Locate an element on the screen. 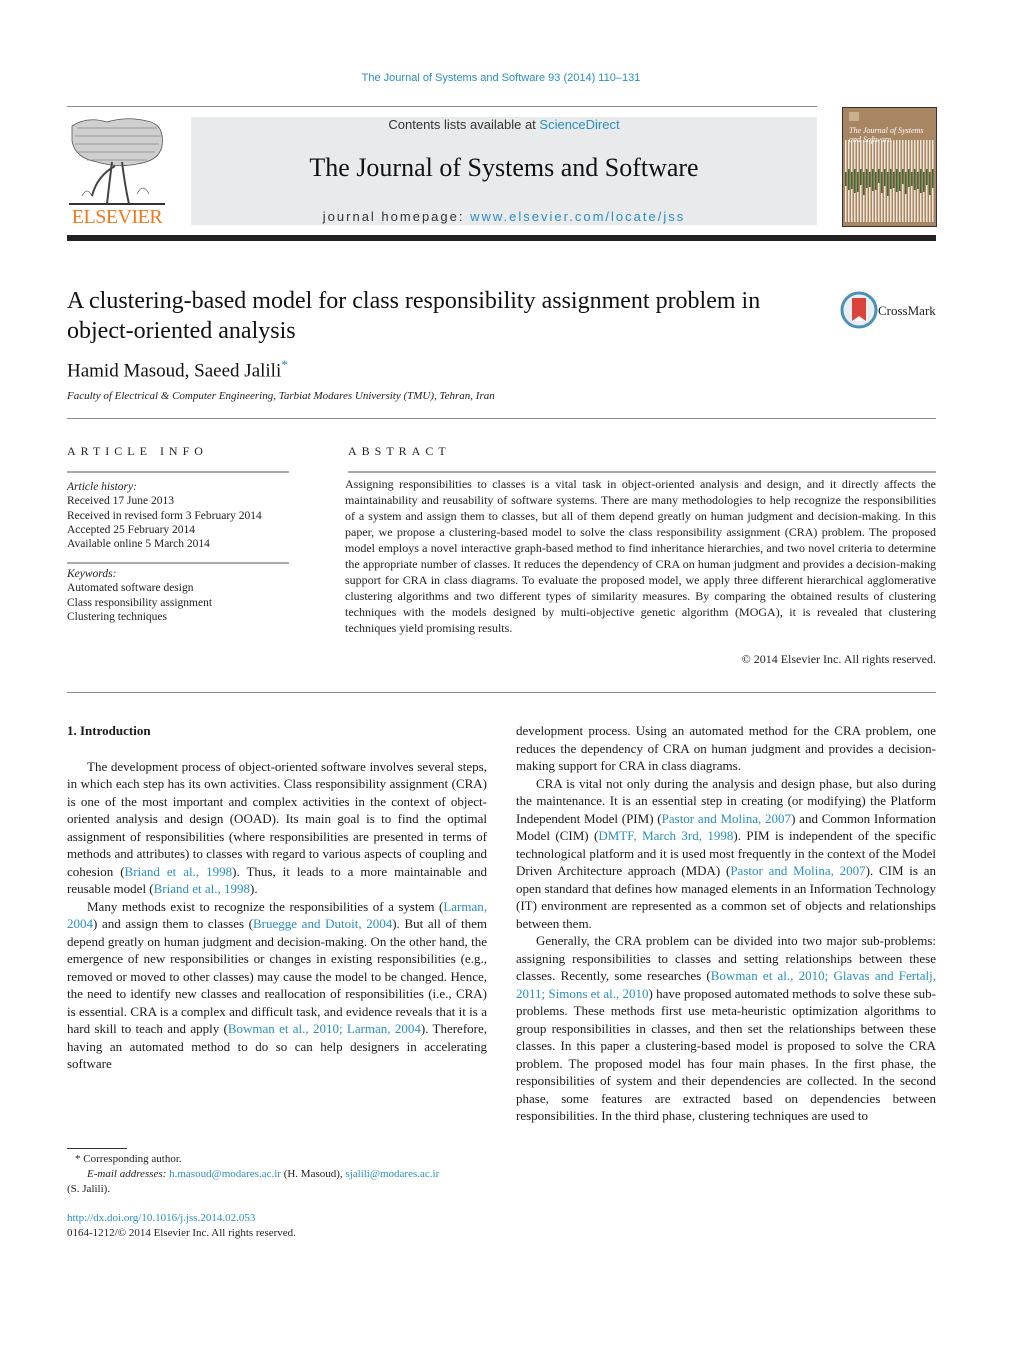 The height and width of the screenshot is (1351, 1020). header-thick-divider is located at coordinates (501, 238).